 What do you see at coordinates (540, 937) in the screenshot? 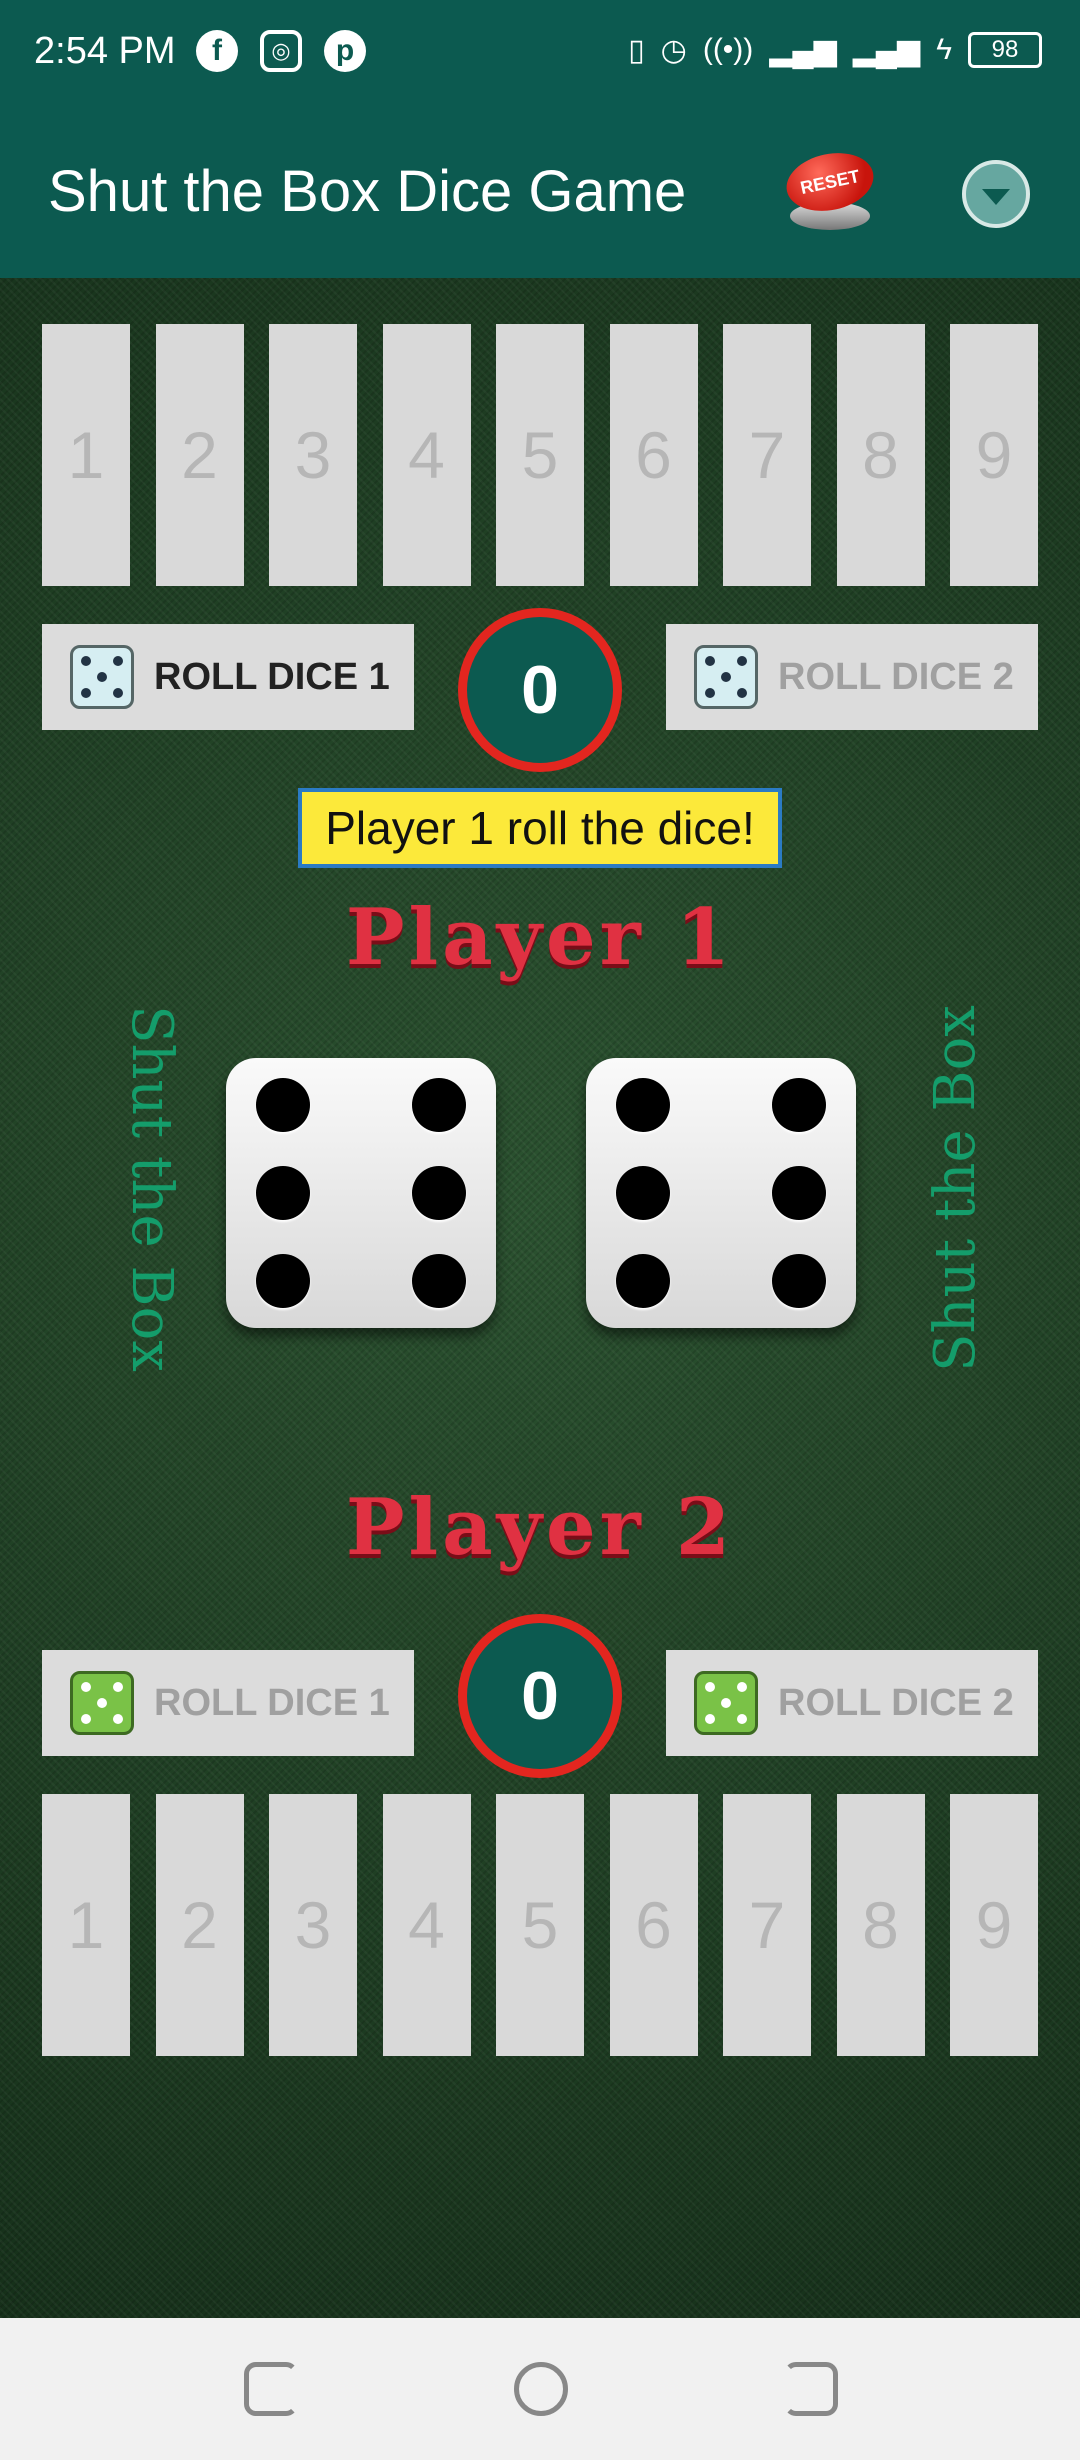
I see `player1-label: Player 1` at bounding box center [540, 937].